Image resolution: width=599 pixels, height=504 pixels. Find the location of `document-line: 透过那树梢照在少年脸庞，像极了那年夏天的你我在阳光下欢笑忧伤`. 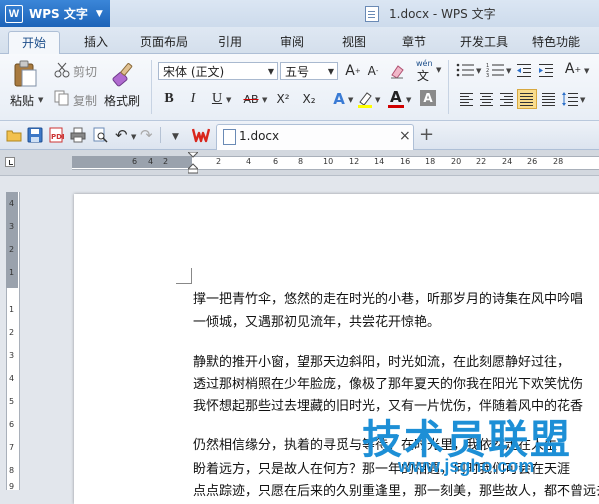

document-line: 透过那树梢照在少年脸庞，像极了那年夏天的你我在阳光下欢笑忧伤 is located at coordinates (388, 385).